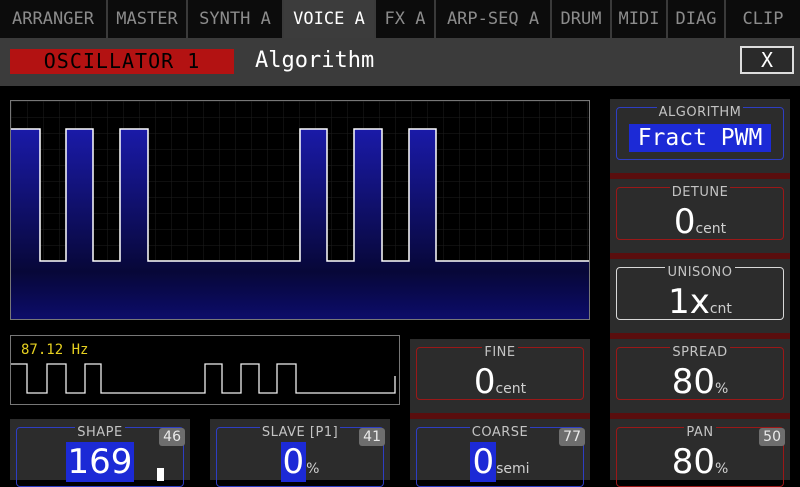  Describe the element at coordinates (700, 432) in the screenshot. I see `pan-label: PAN` at that location.